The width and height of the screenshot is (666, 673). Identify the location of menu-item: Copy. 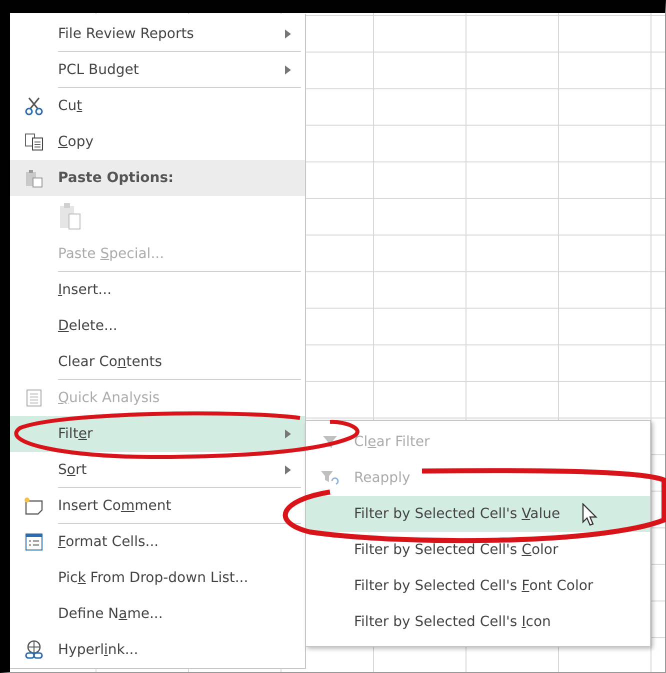
(157, 142).